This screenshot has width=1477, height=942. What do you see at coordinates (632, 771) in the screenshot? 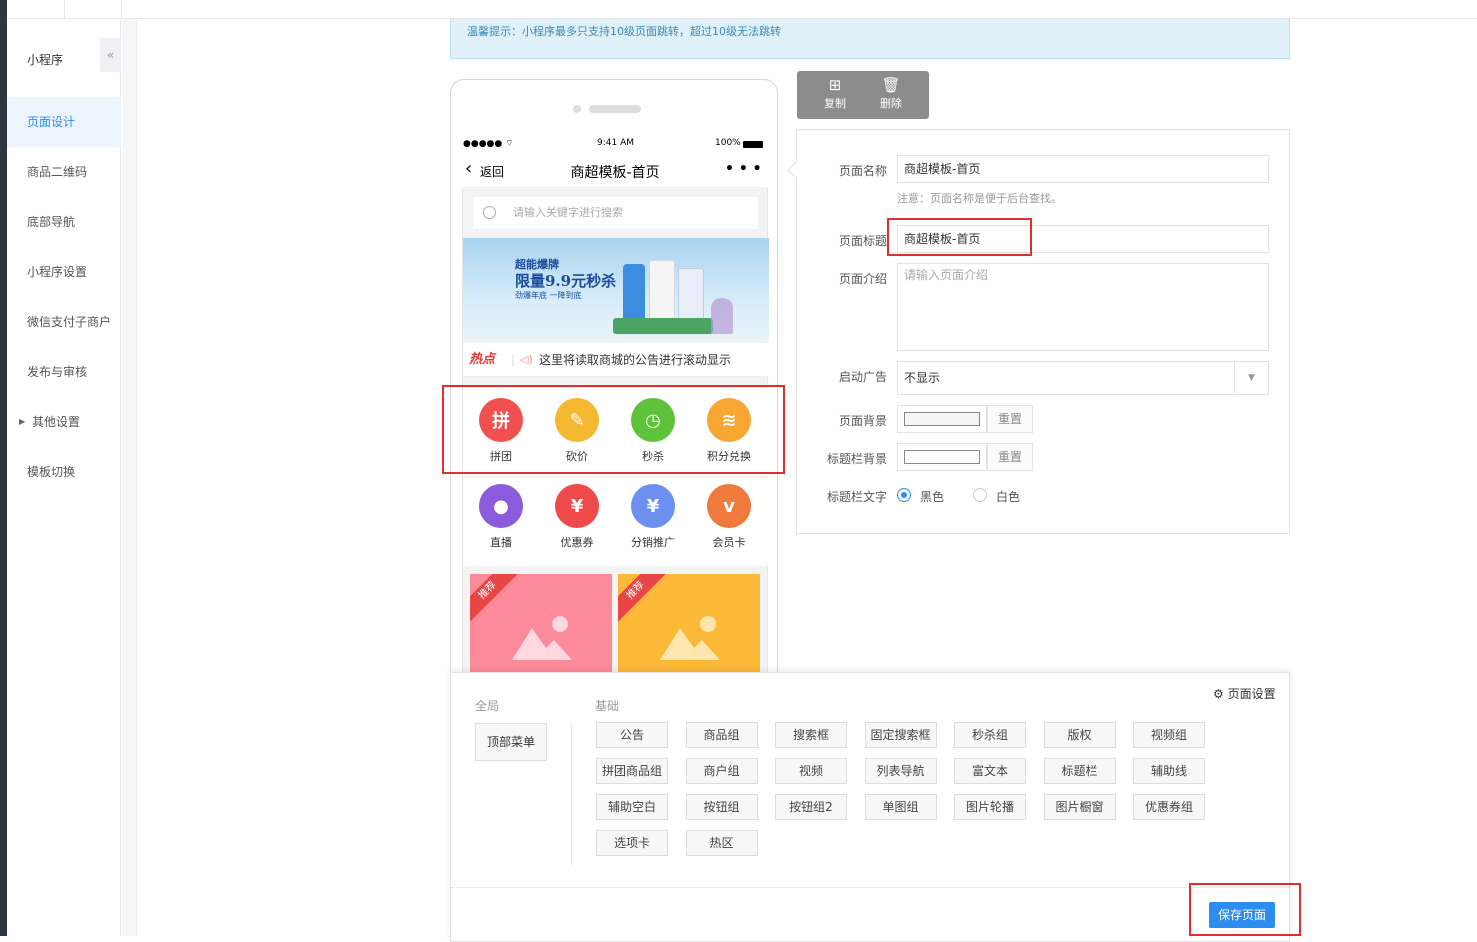
I see `component-button: 拼团商品组` at bounding box center [632, 771].